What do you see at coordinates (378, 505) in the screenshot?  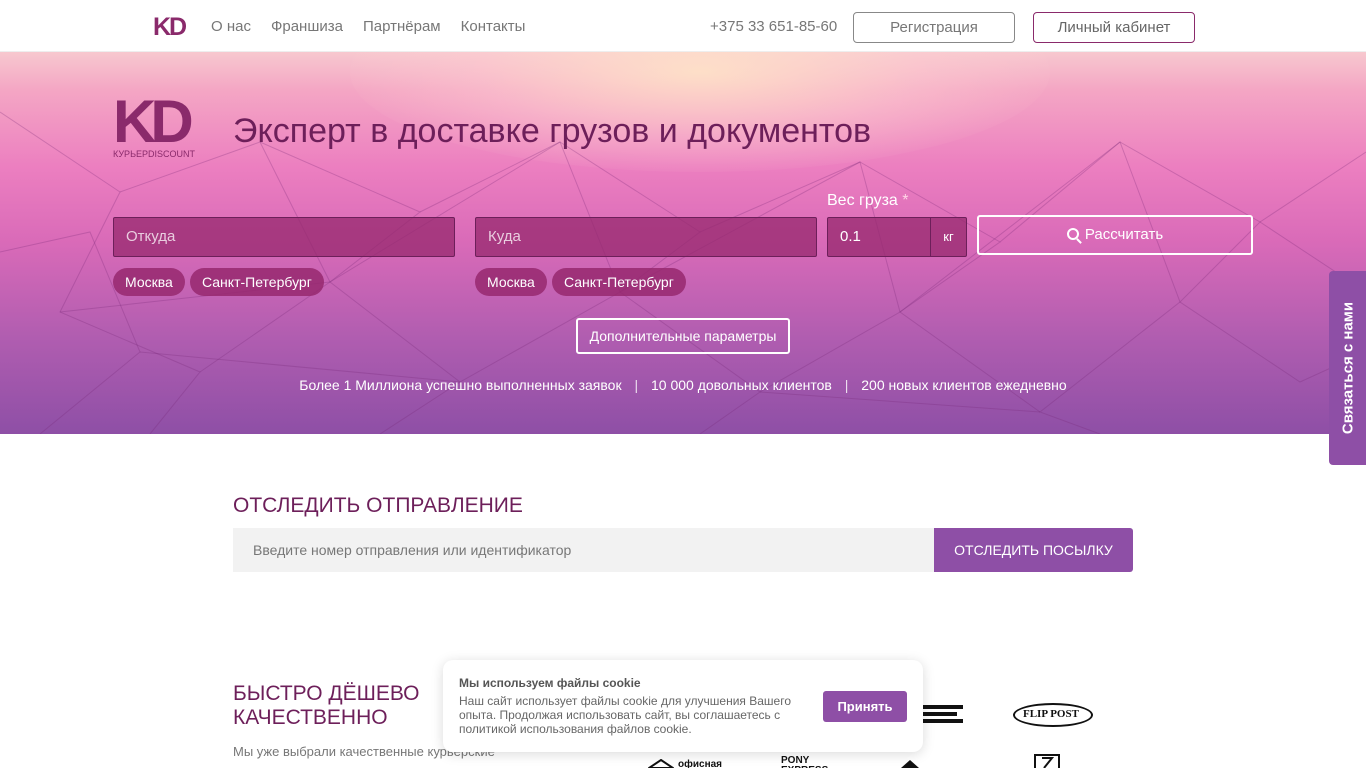 I see `tracking-title: ОТСЛЕДИТЬ ОТПРАВЛЕНИЕ` at bounding box center [378, 505].